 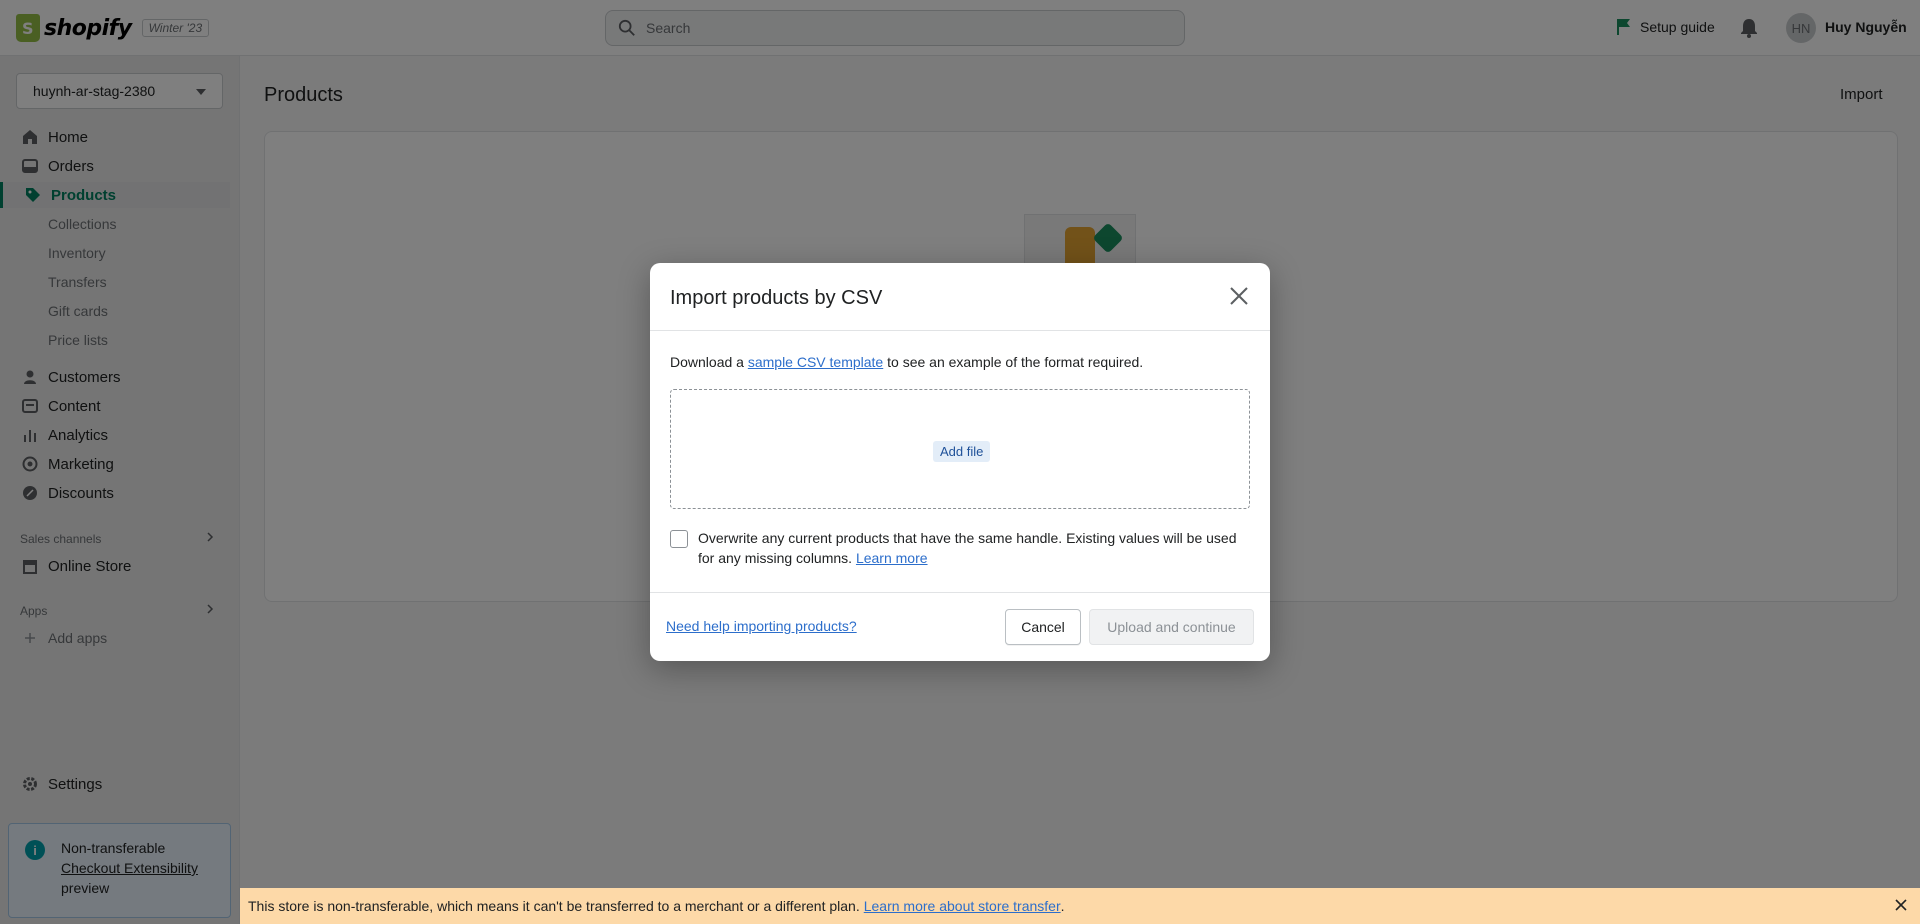 I want to click on store-transfer-link: Learn more about store transfer, so click(x=962, y=906).